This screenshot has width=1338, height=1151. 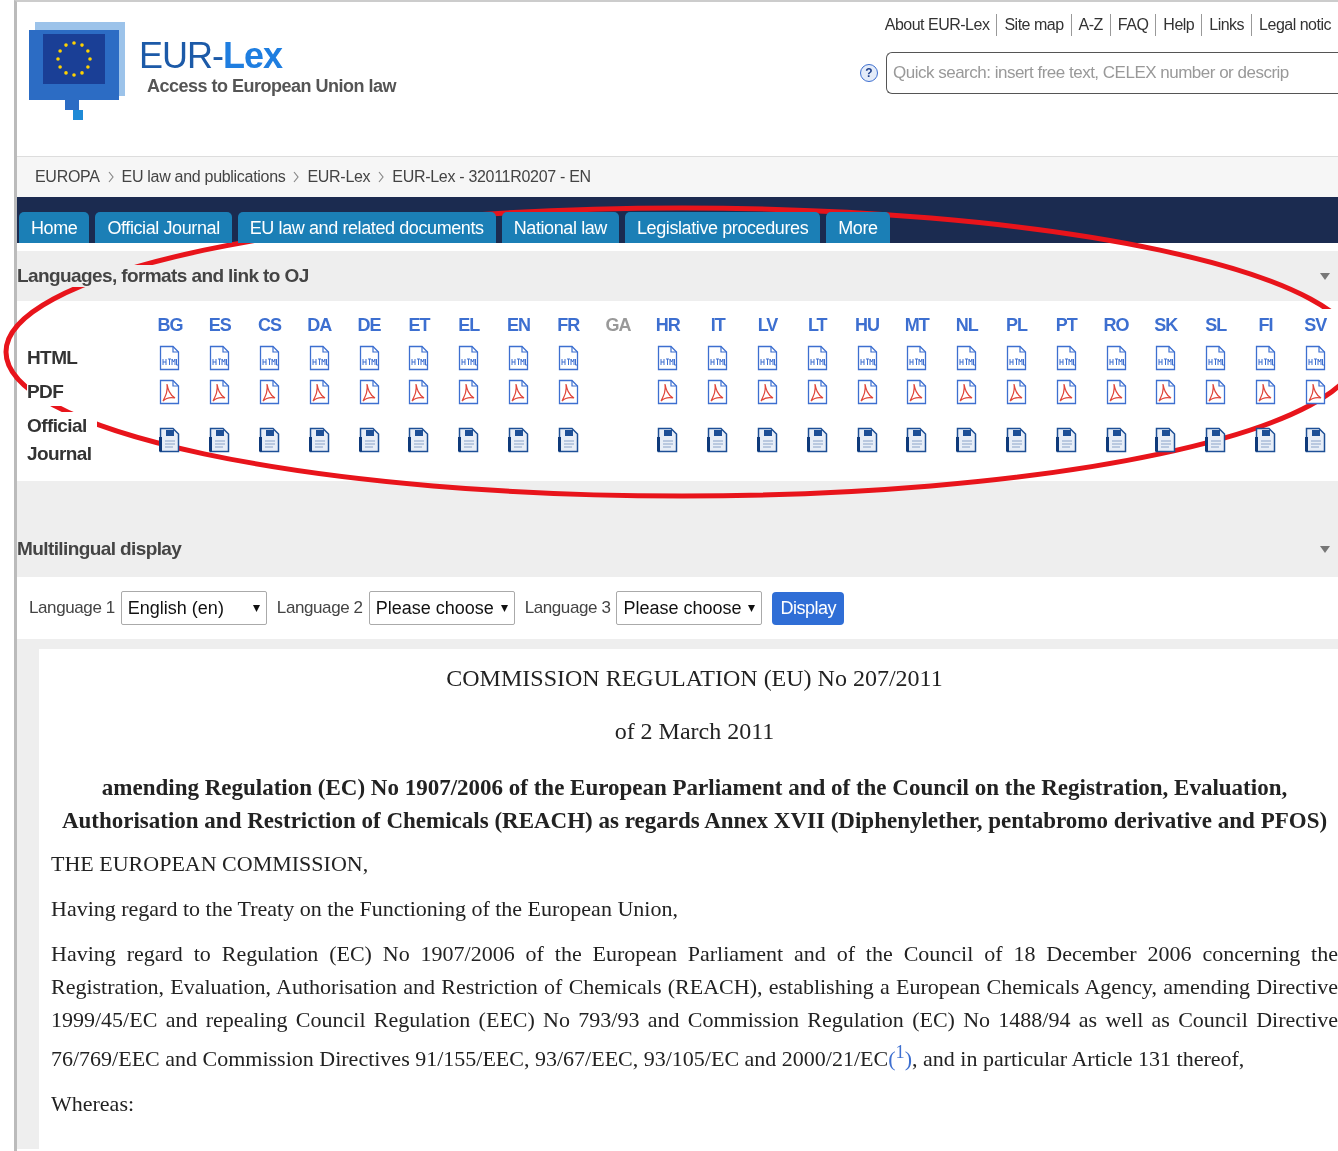 I want to click on help-icon: ?, so click(x=869, y=73).